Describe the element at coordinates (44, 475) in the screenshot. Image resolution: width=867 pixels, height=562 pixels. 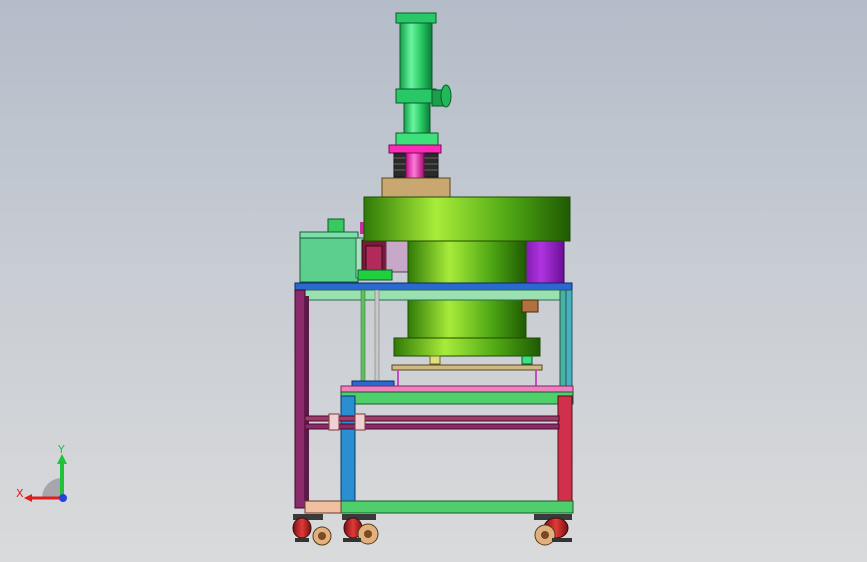
I see `orientation-triad: X Y` at that location.